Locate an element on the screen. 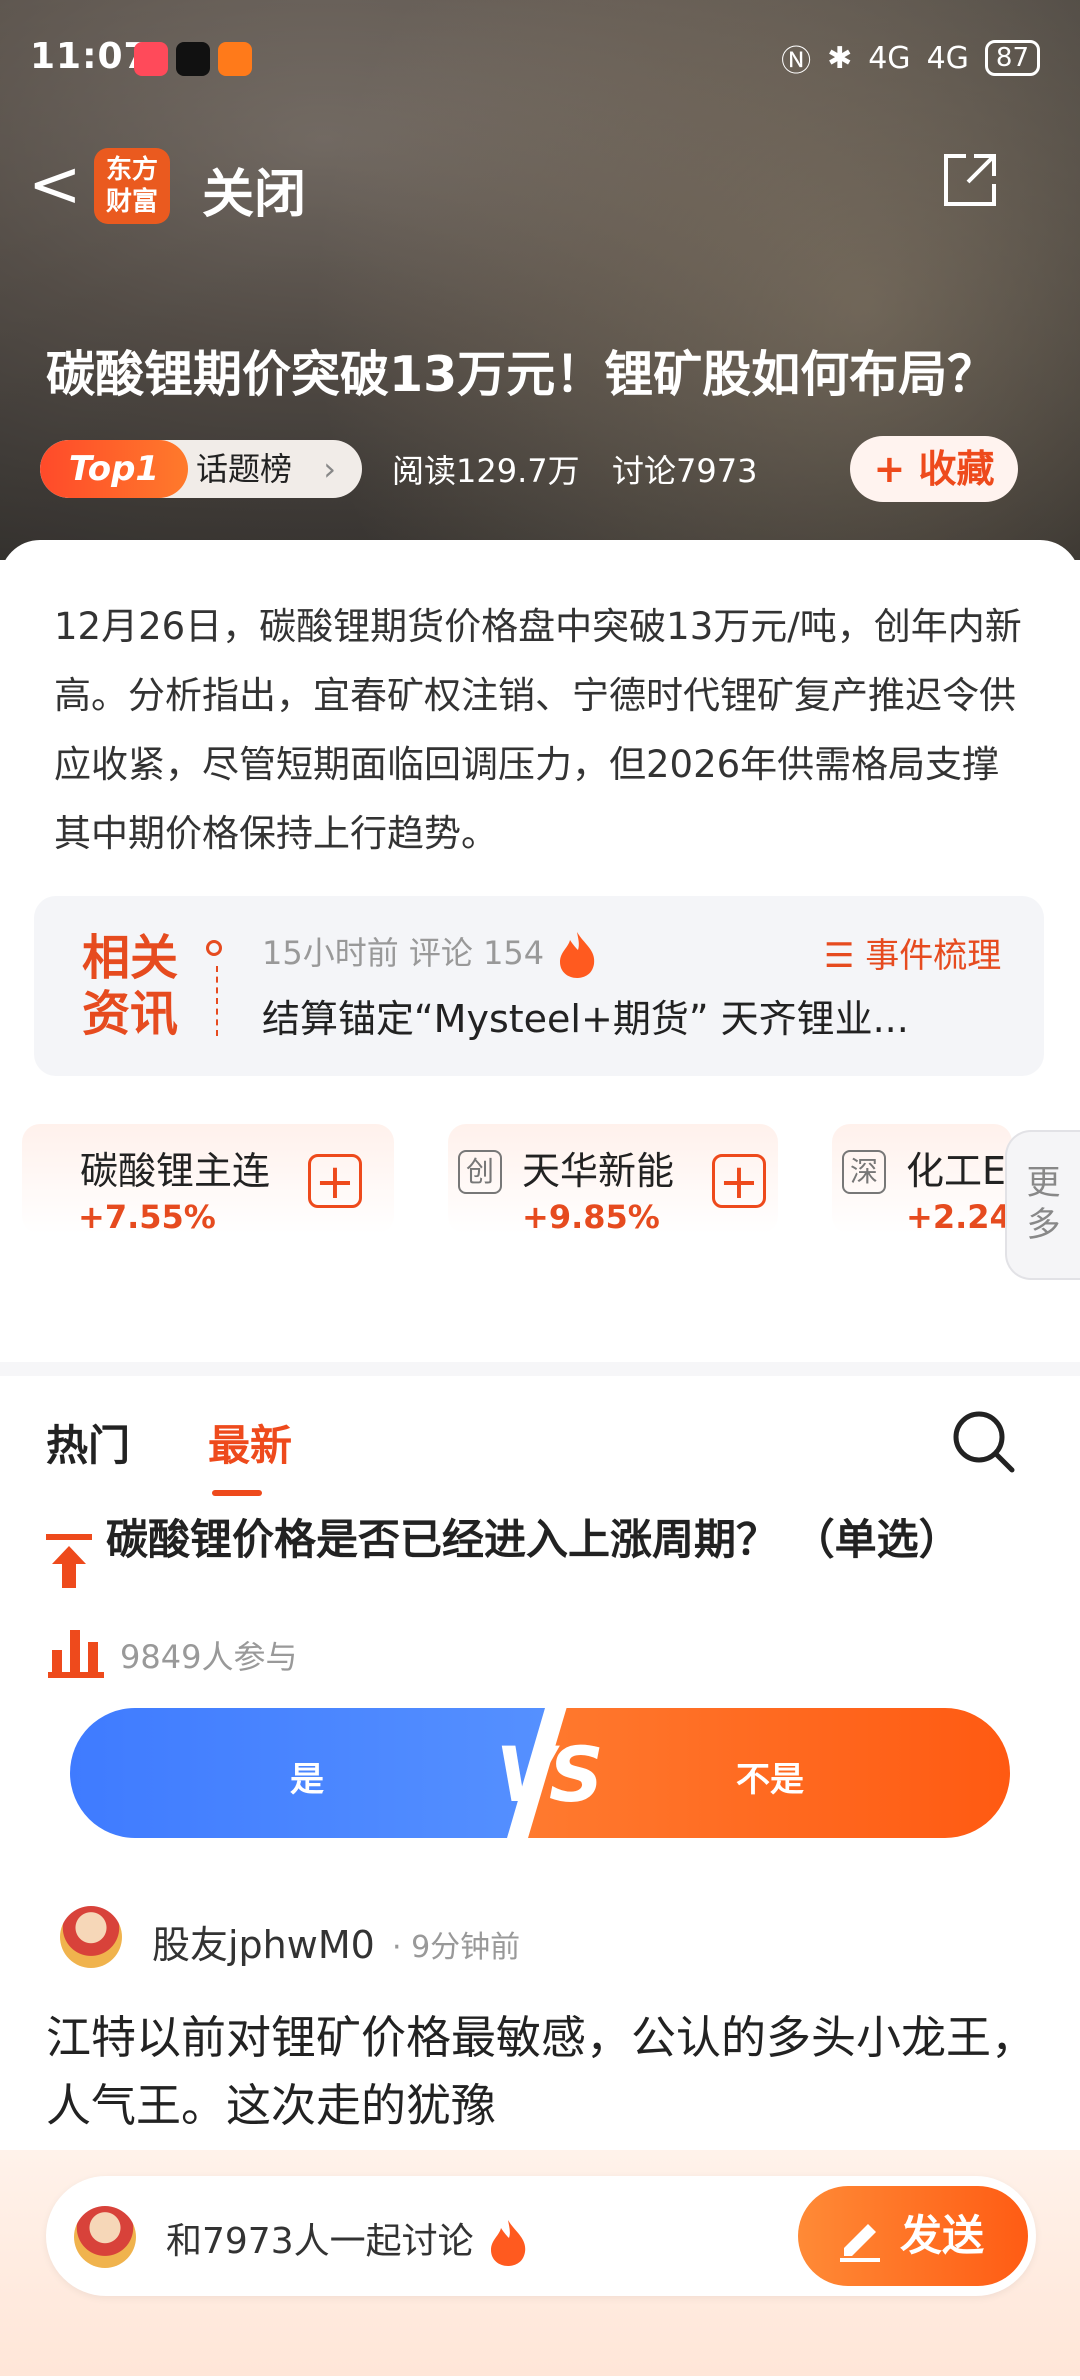  topic-rank-button: Top1 话题榜 › is located at coordinates (201, 469).